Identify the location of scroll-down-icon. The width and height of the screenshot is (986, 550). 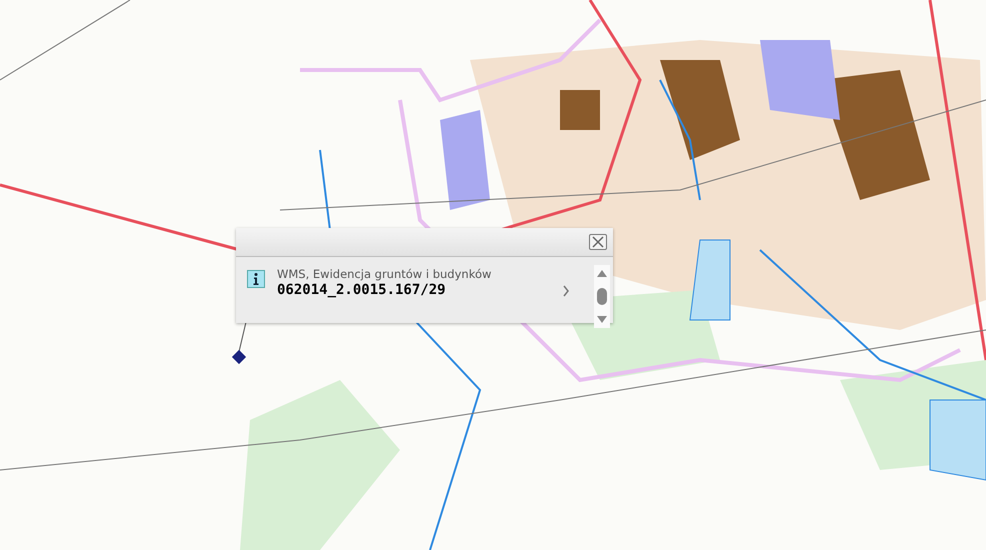
(602, 320).